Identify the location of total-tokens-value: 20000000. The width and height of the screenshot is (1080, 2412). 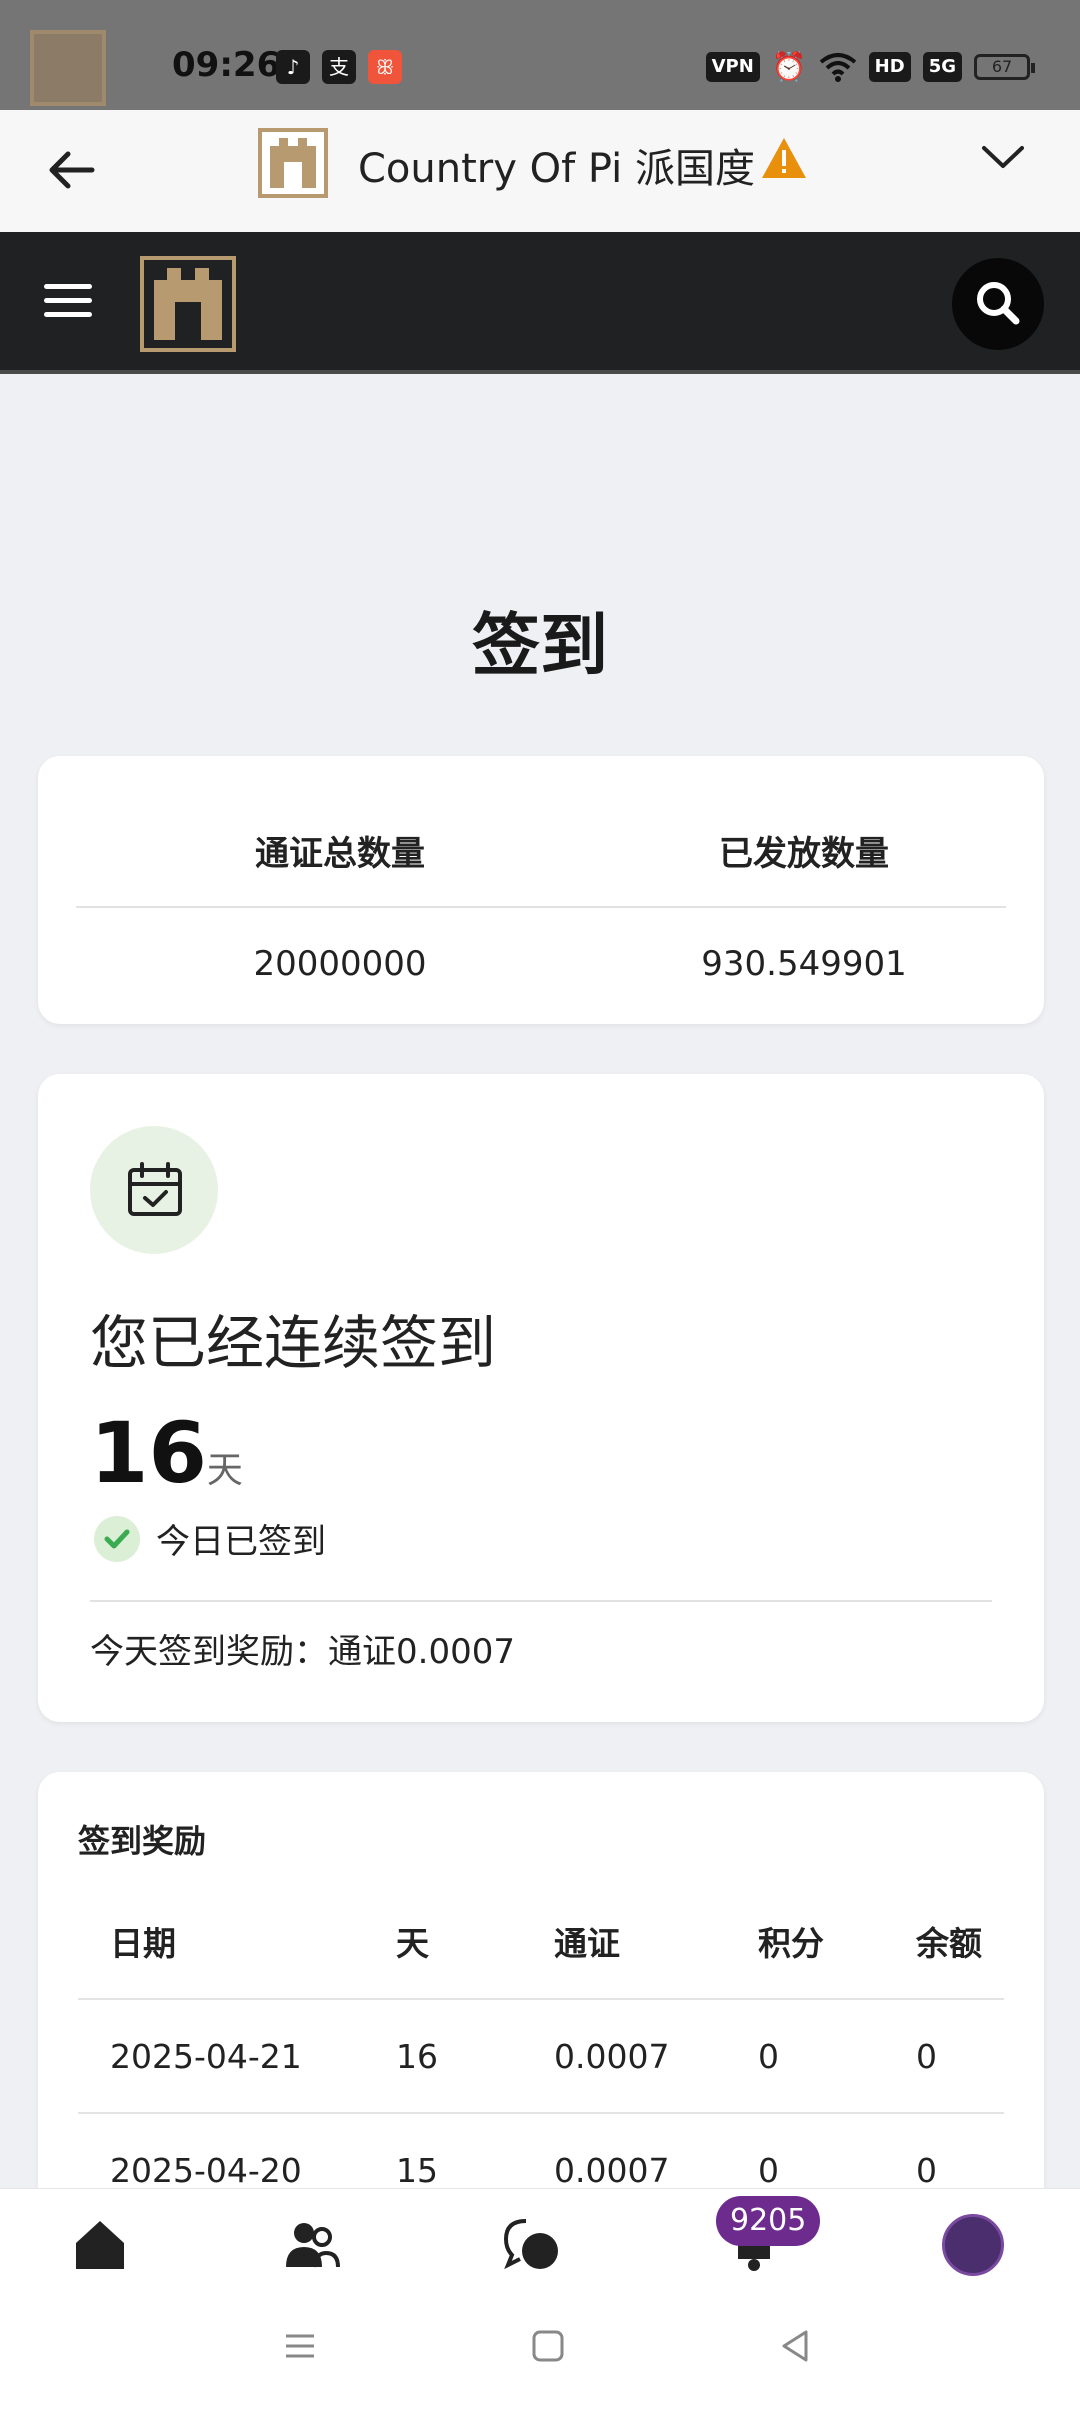
(340, 964).